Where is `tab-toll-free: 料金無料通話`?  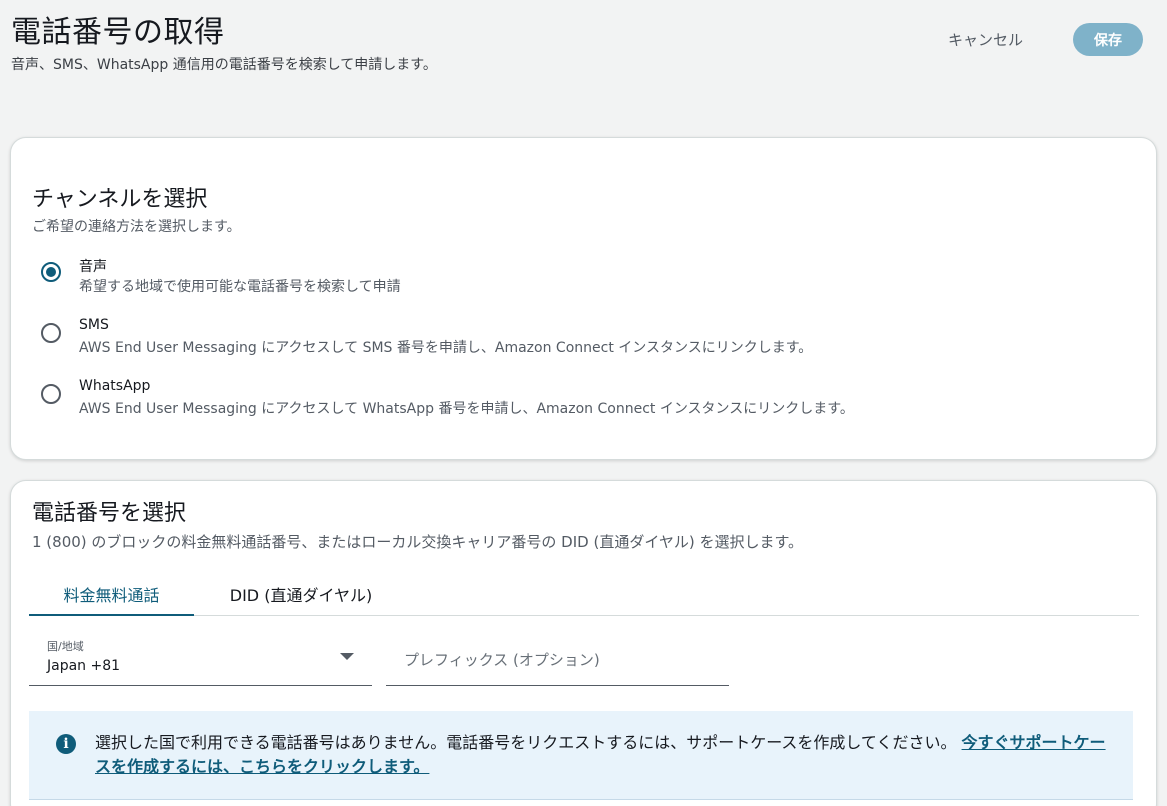
tab-toll-free: 料金無料通話 is located at coordinates (111, 595).